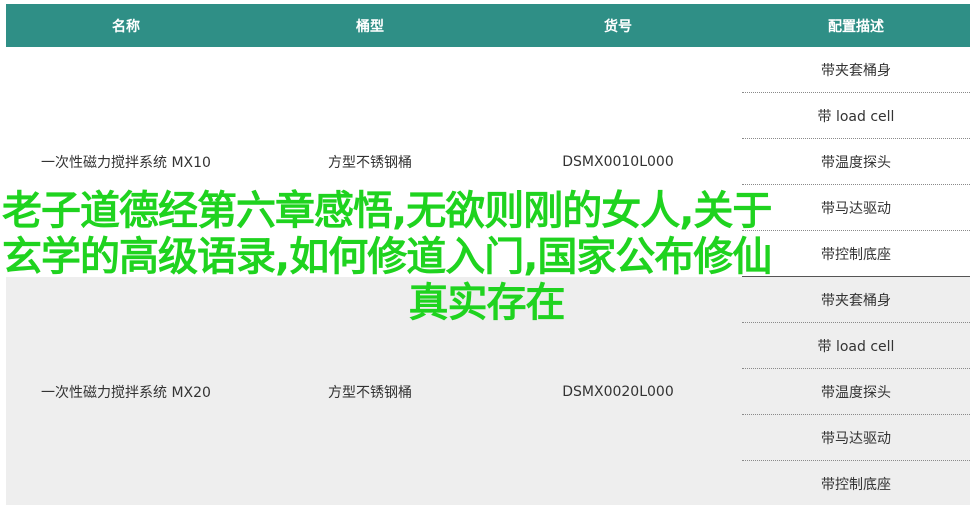 This screenshot has height=505, width=973. Describe the element at coordinates (370, 25) in the screenshot. I see `header-tank: 桶型` at that location.